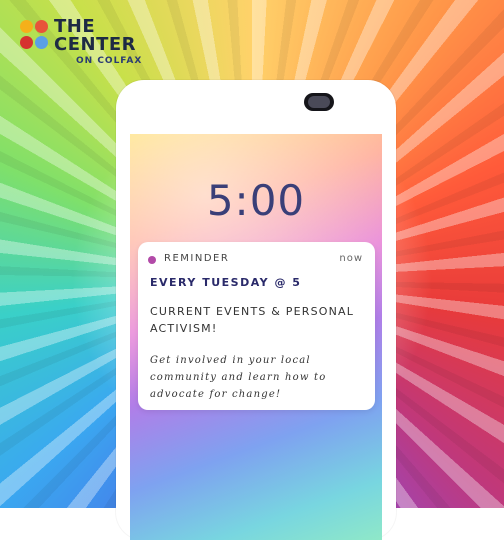 Image resolution: width=504 pixels, height=540 pixels. Describe the element at coordinates (26, 26) in the screenshot. I see `logo-dot-yellow` at that location.